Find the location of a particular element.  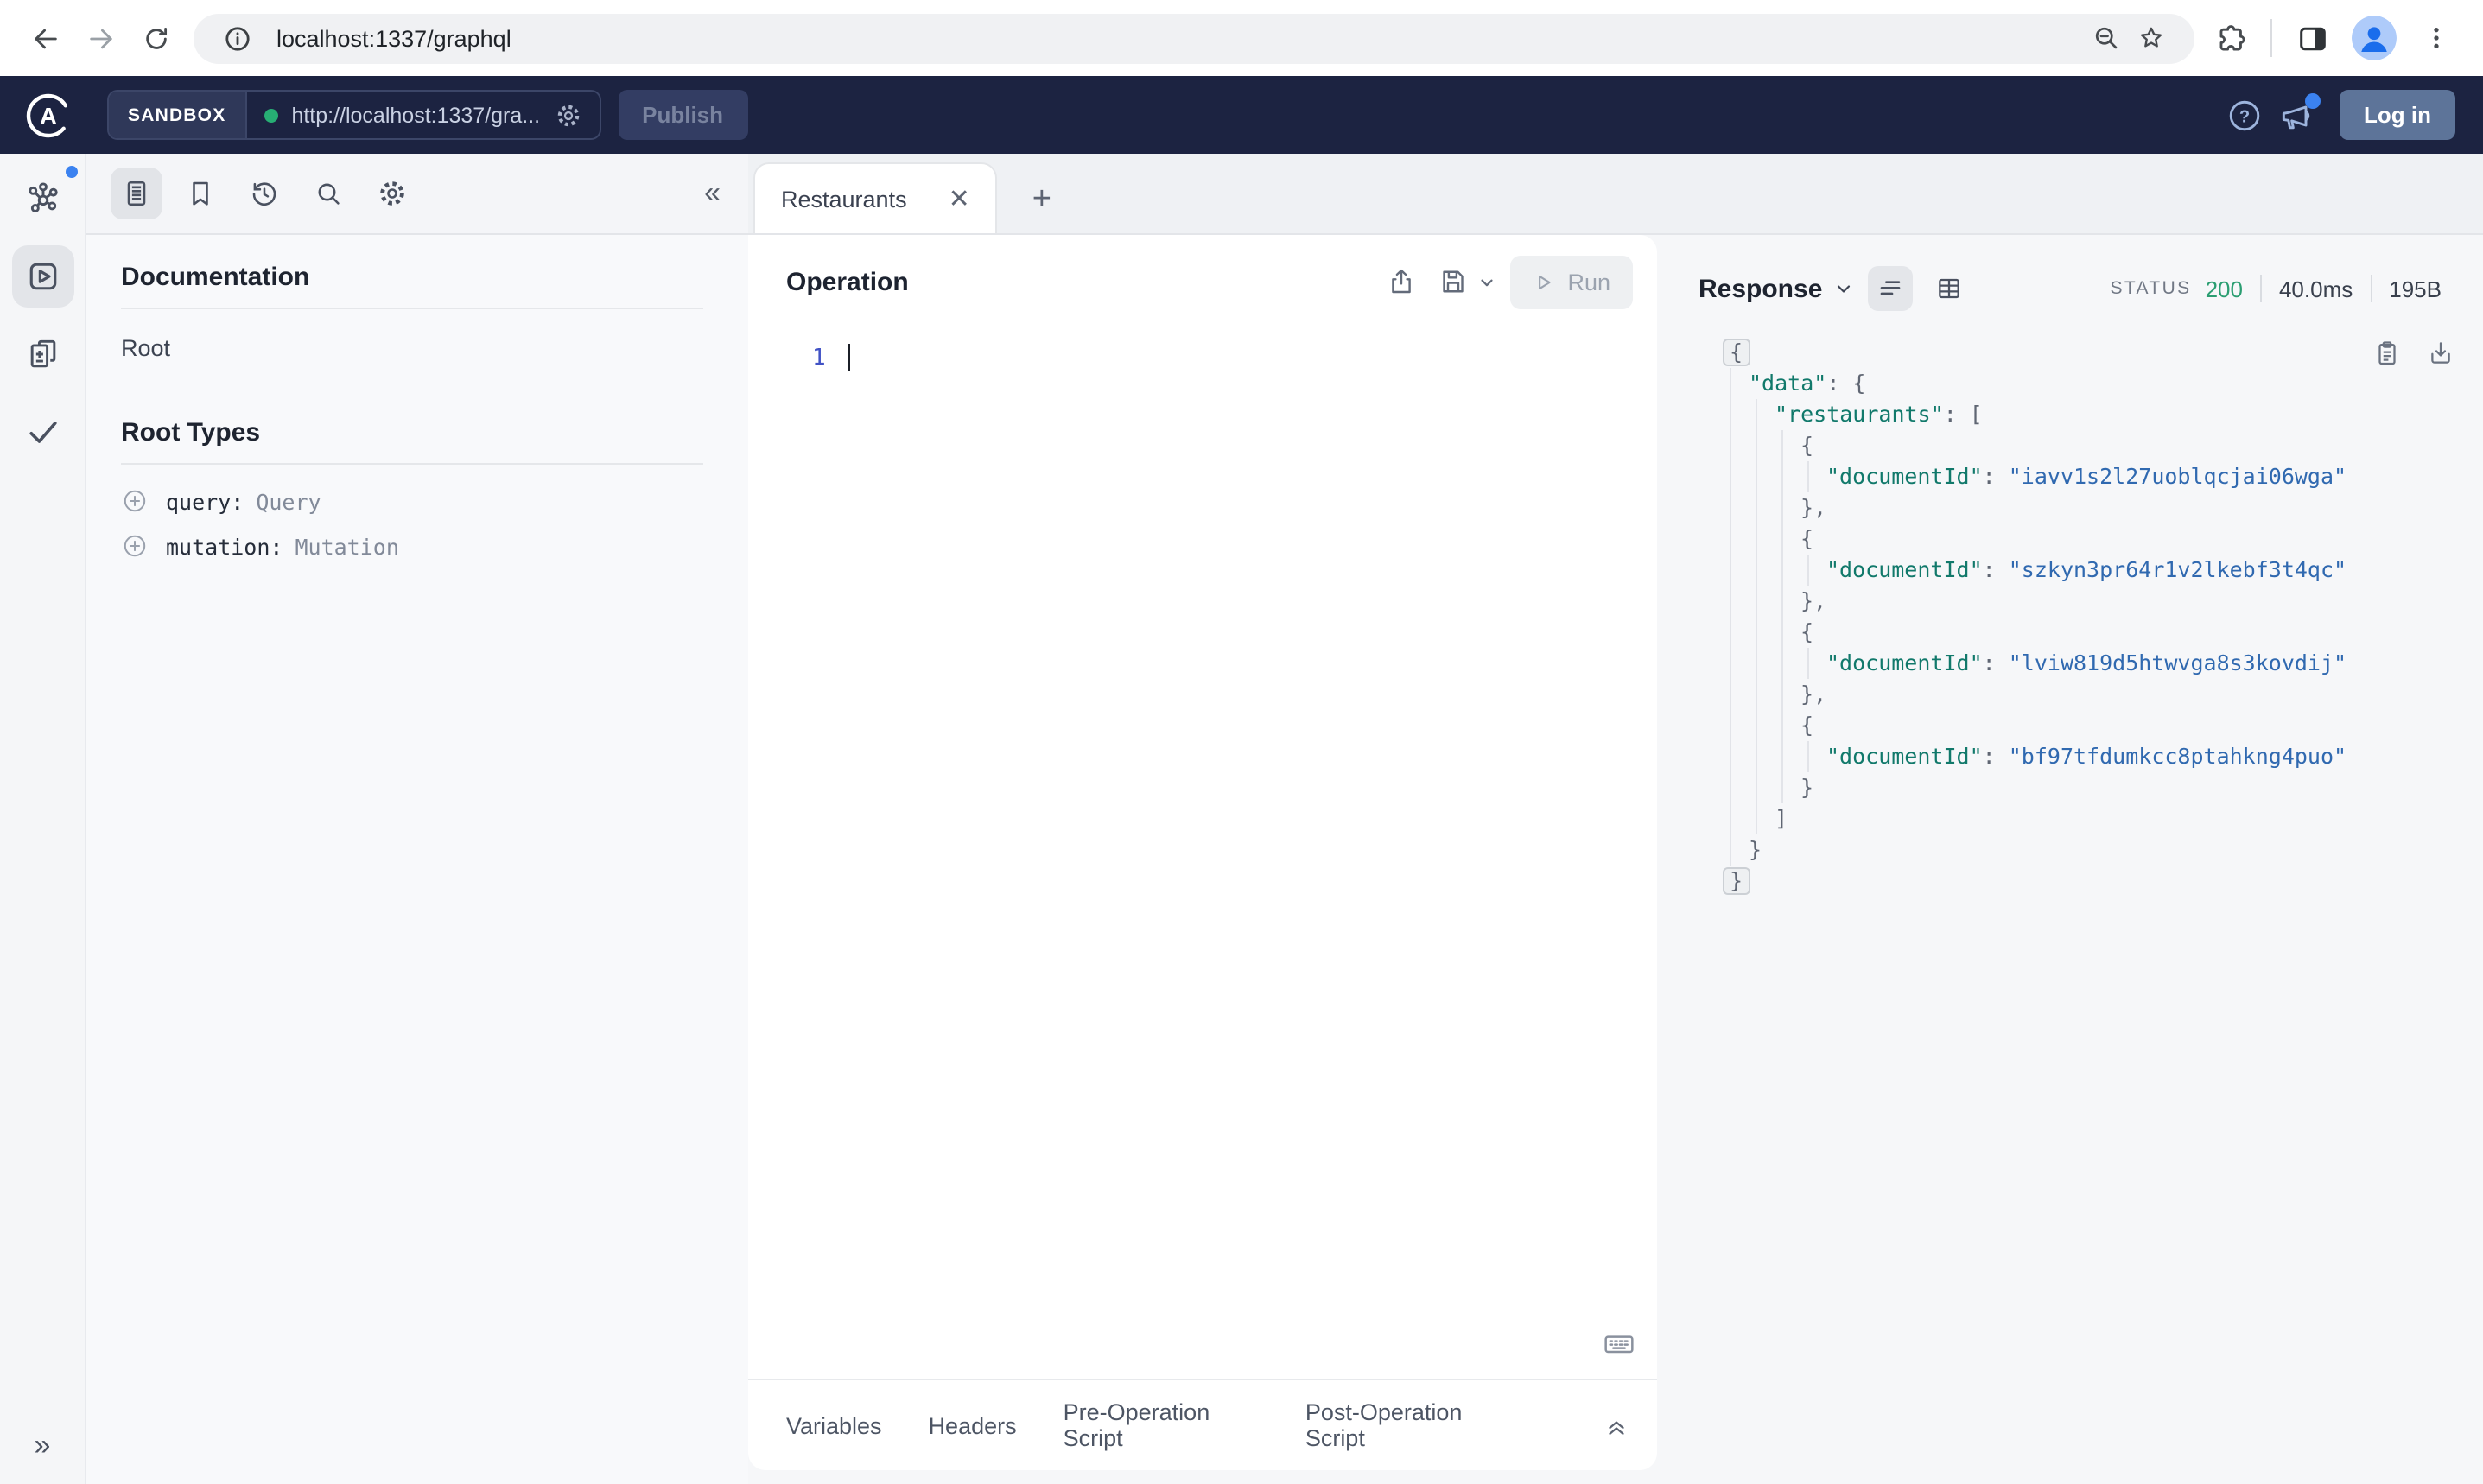

profile-avatar is located at coordinates (2375, 38).